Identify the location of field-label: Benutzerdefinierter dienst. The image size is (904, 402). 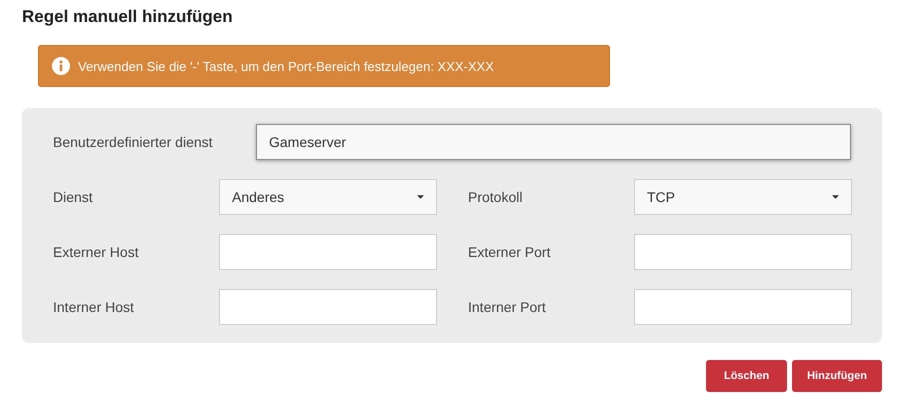
(133, 142).